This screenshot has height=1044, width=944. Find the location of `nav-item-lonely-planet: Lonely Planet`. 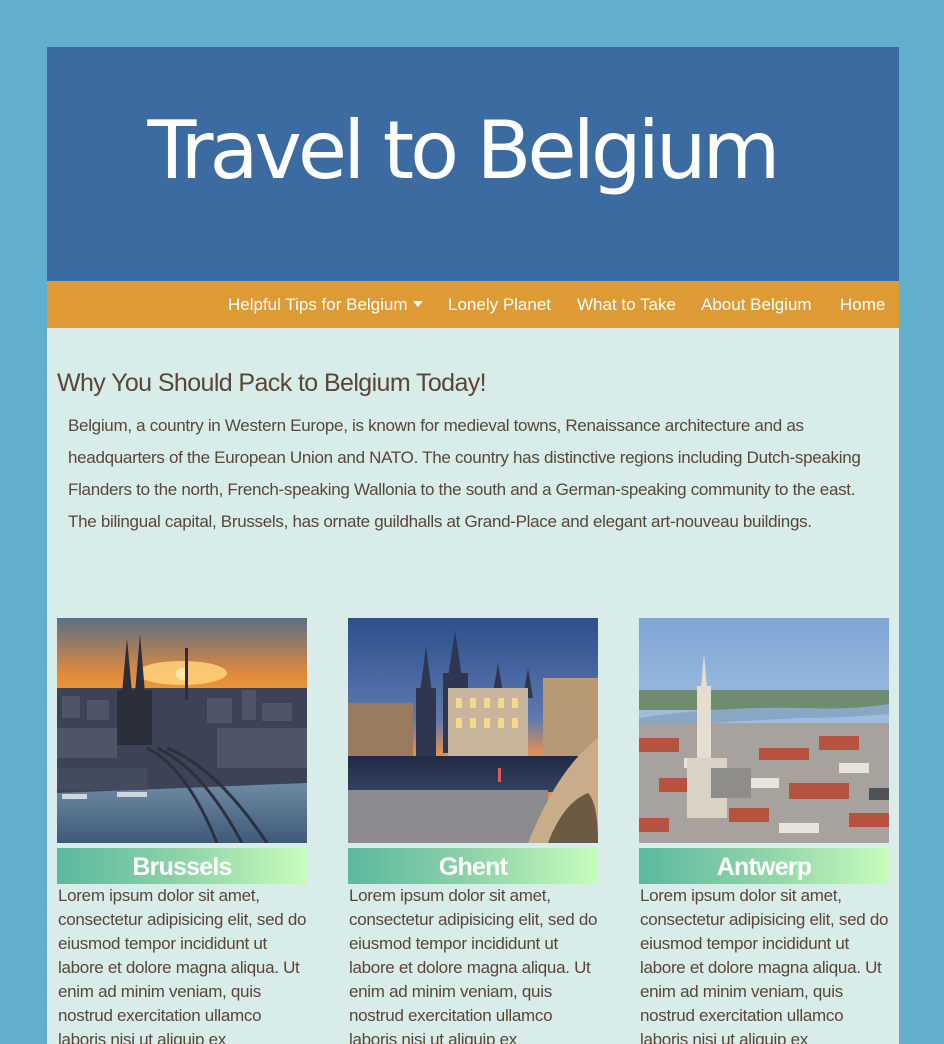

nav-item-lonely-planet: Lonely Planet is located at coordinates (499, 304).